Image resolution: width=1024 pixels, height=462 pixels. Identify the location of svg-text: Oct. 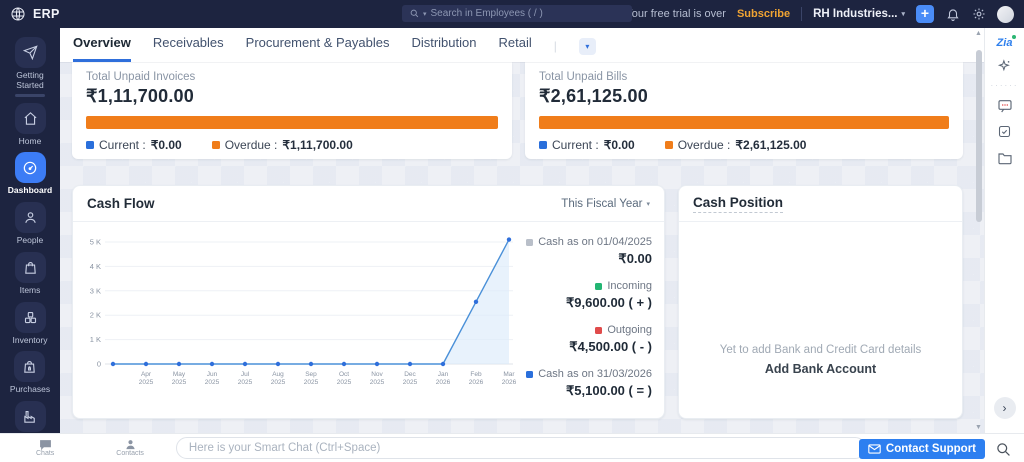
(344, 374).